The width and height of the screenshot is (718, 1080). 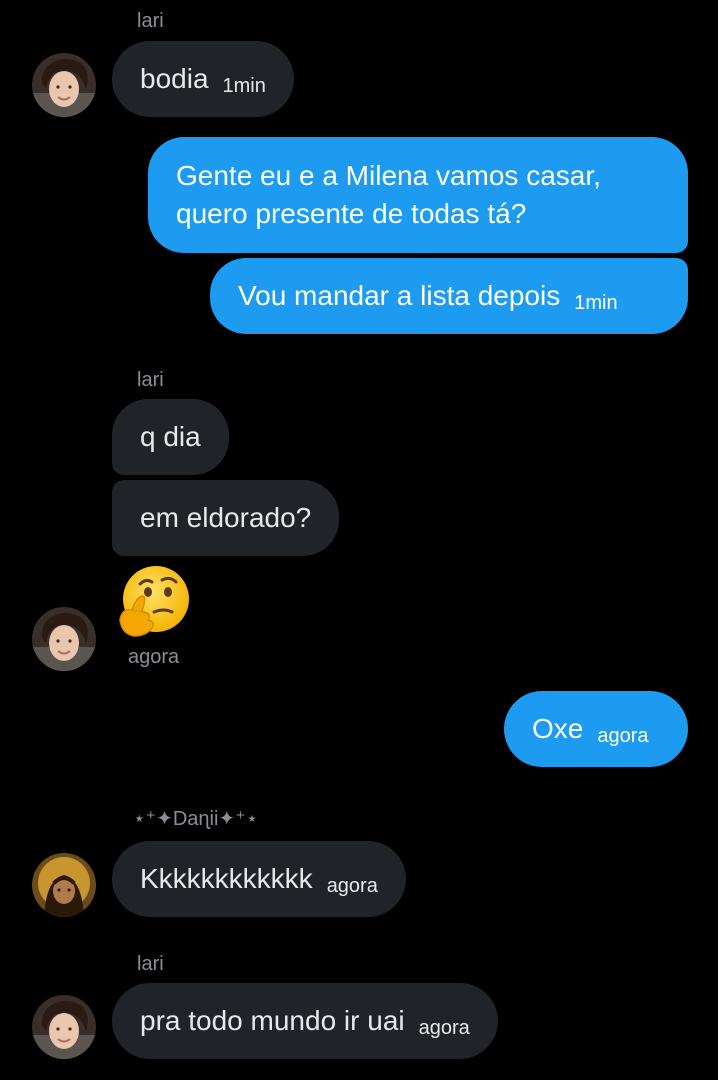 What do you see at coordinates (558, 728) in the screenshot?
I see `message-text: Oxe` at bounding box center [558, 728].